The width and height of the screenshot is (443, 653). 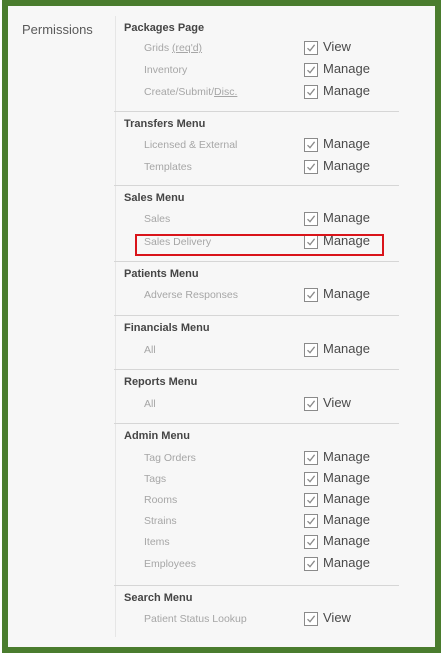 I want to click on permission-label-text: Patient Status Lookup, so click(x=195, y=619).